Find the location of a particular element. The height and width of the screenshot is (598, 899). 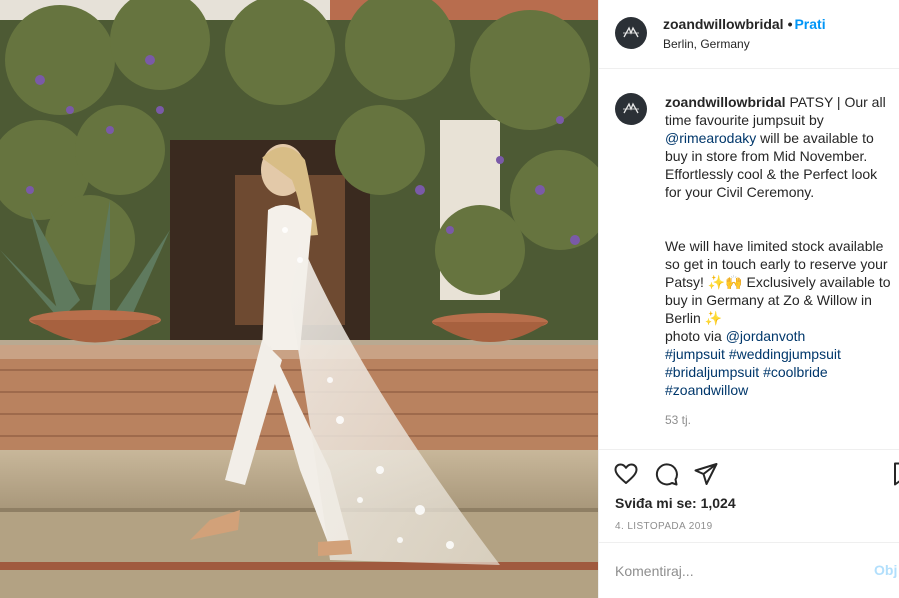

share-paper-plane-icon is located at coordinates (706, 474).